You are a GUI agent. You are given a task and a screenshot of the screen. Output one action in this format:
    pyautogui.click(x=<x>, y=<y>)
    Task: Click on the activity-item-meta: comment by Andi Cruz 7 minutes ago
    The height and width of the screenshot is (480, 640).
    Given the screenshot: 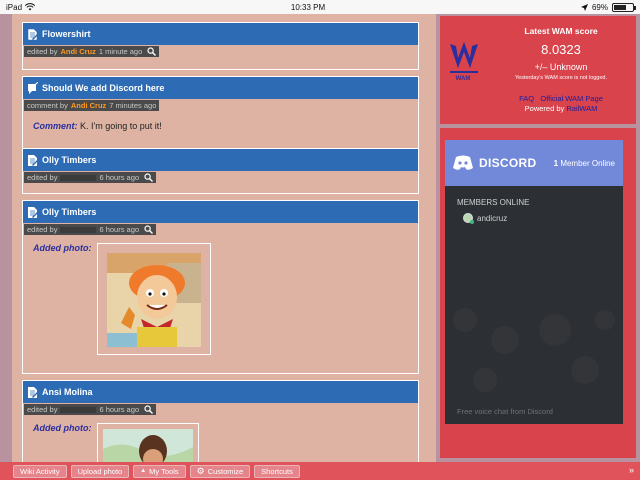 What is the action you would take?
    pyautogui.click(x=92, y=105)
    